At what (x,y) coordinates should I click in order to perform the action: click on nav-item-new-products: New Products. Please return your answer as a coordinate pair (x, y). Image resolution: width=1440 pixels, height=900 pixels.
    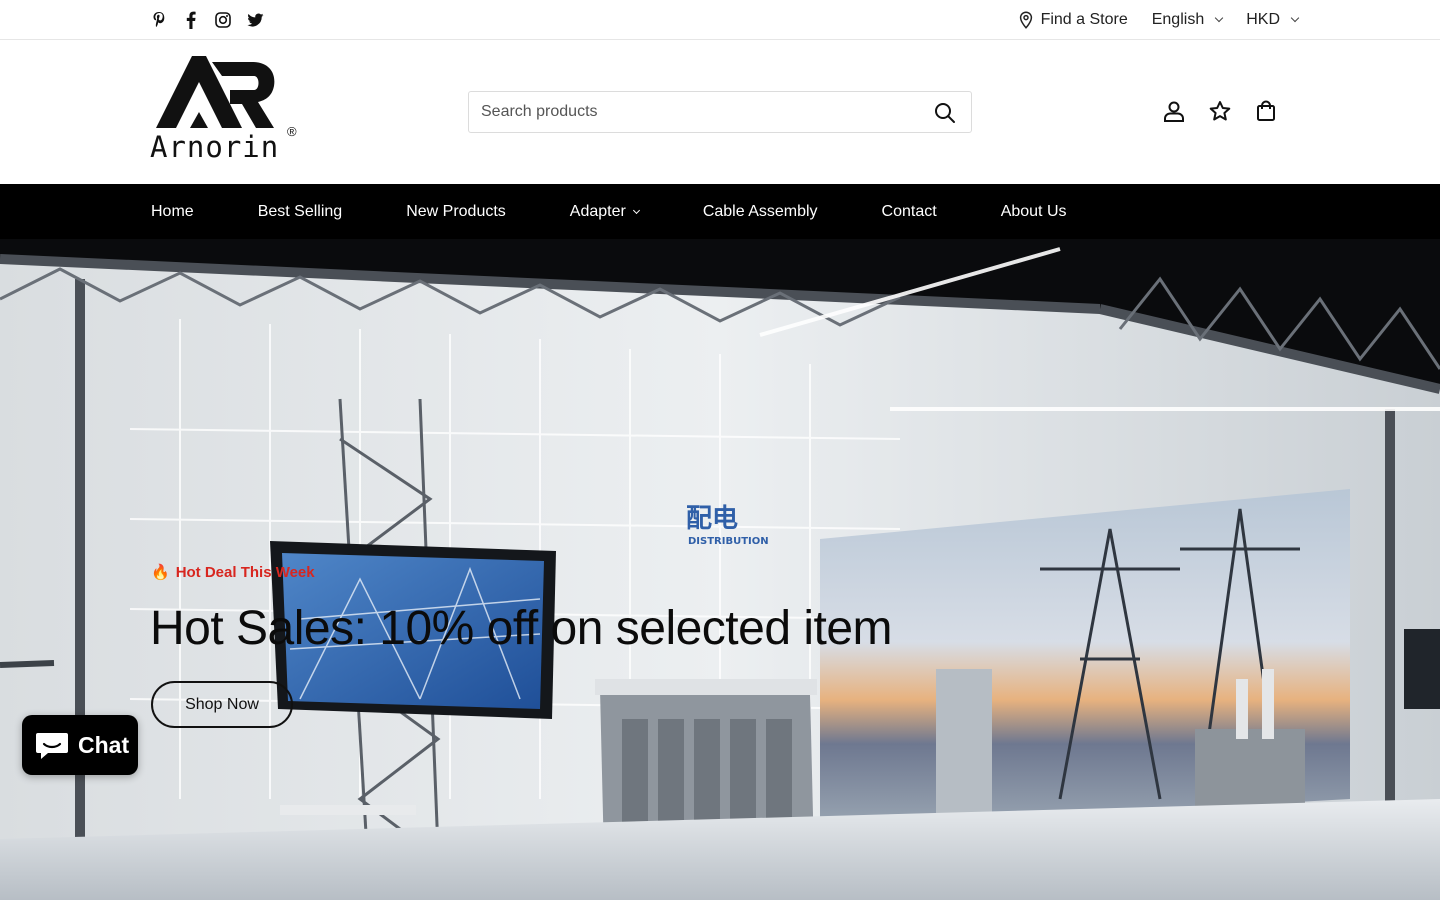
    Looking at the image, I should click on (456, 212).